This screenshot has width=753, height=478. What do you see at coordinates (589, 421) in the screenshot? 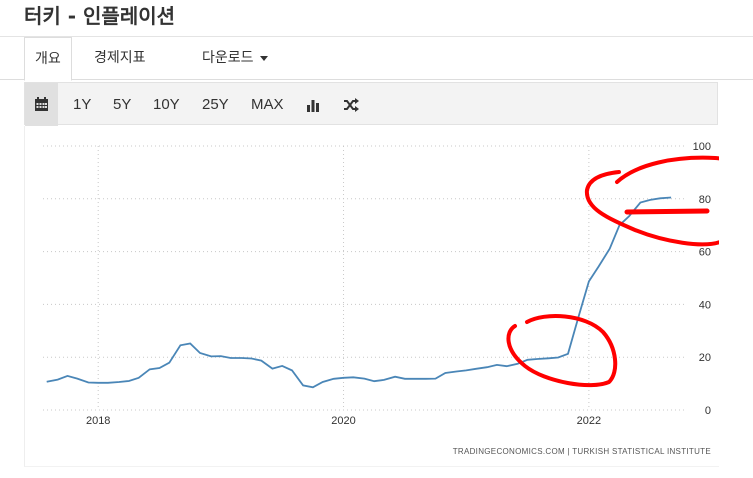
I see `x-tick-label: 2022` at bounding box center [589, 421].